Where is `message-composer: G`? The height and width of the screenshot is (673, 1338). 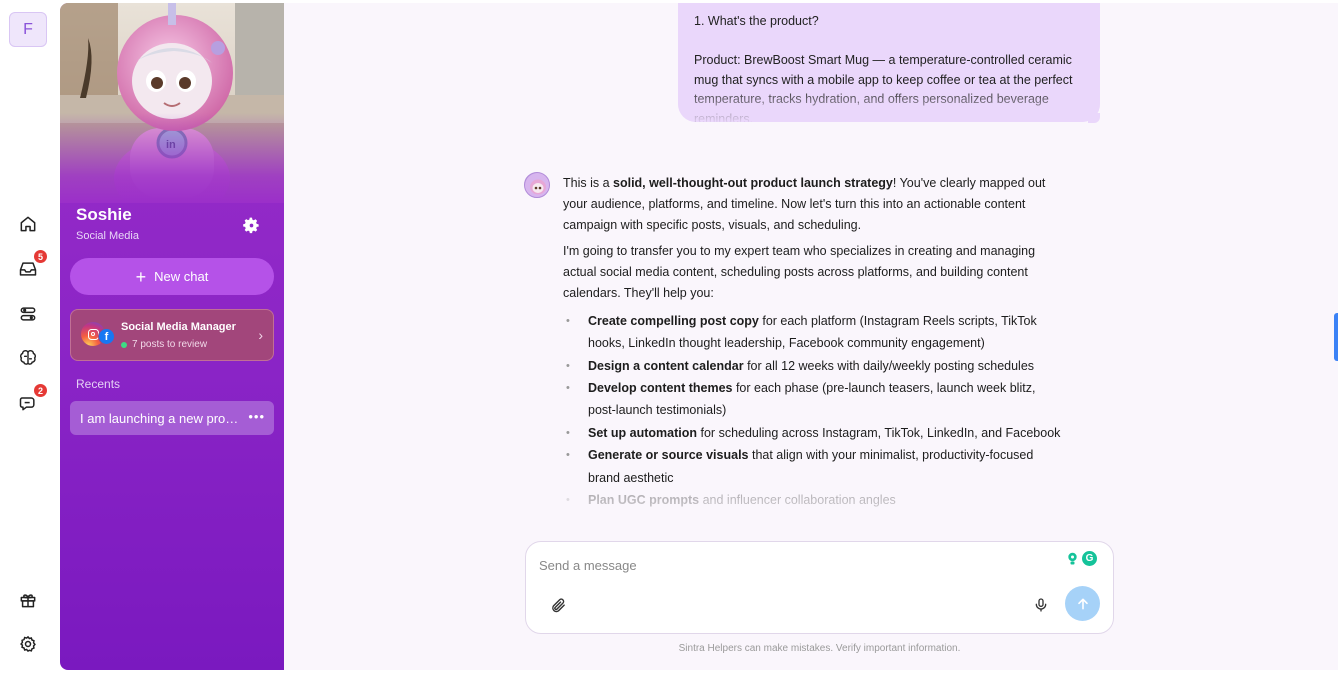
message-composer: G is located at coordinates (819, 587).